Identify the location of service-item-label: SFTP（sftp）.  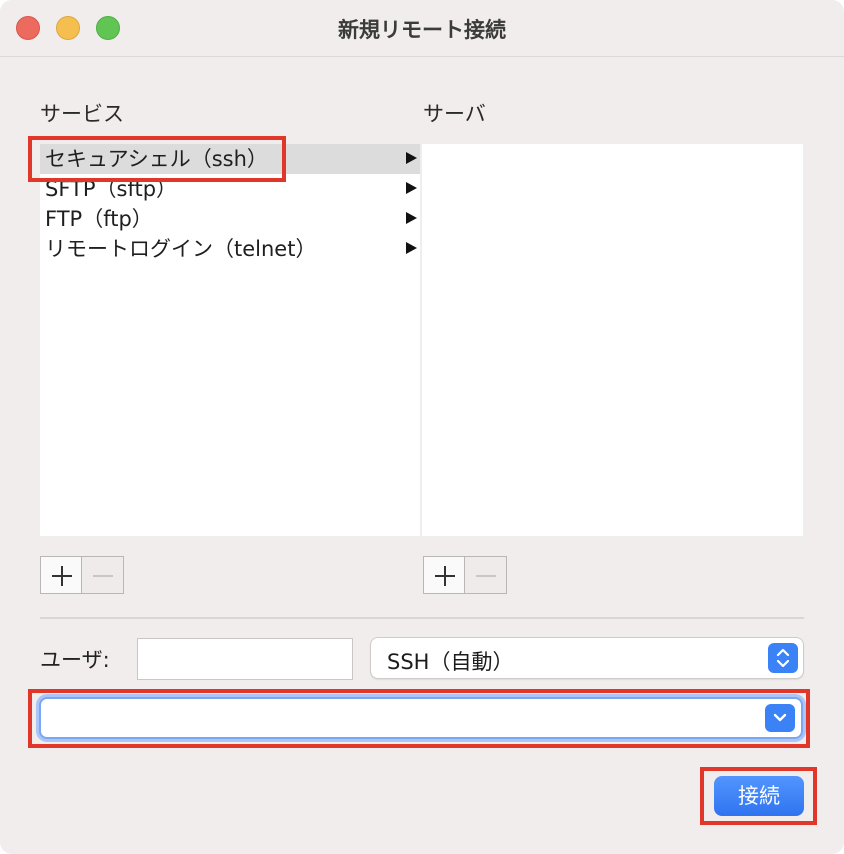
(111, 189).